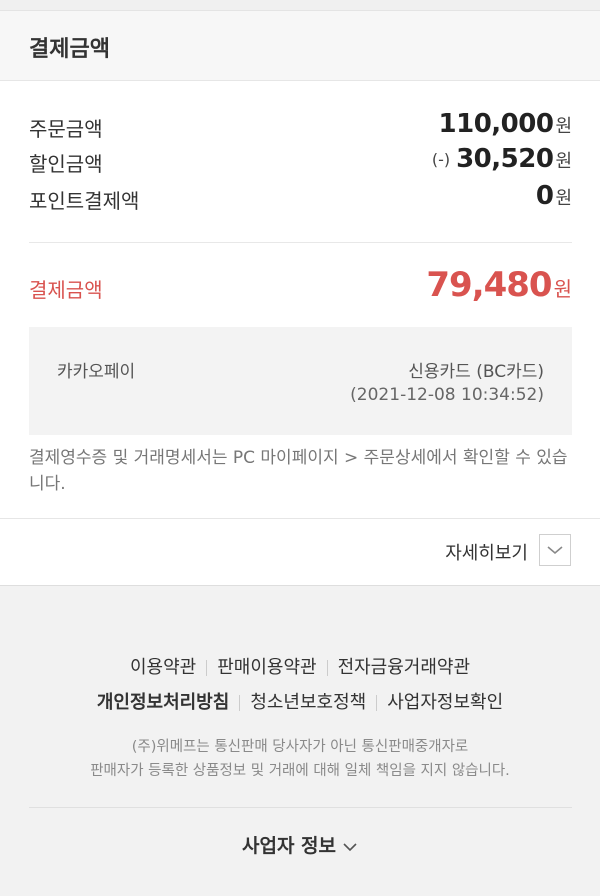  Describe the element at coordinates (66, 129) in the screenshot. I see `order-amount-label: 주문금액` at that location.